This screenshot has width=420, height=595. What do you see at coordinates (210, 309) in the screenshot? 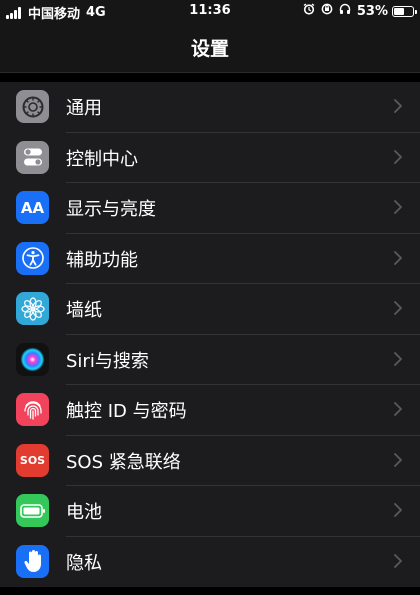
I see `settings-row-5: 墙纸` at bounding box center [210, 309].